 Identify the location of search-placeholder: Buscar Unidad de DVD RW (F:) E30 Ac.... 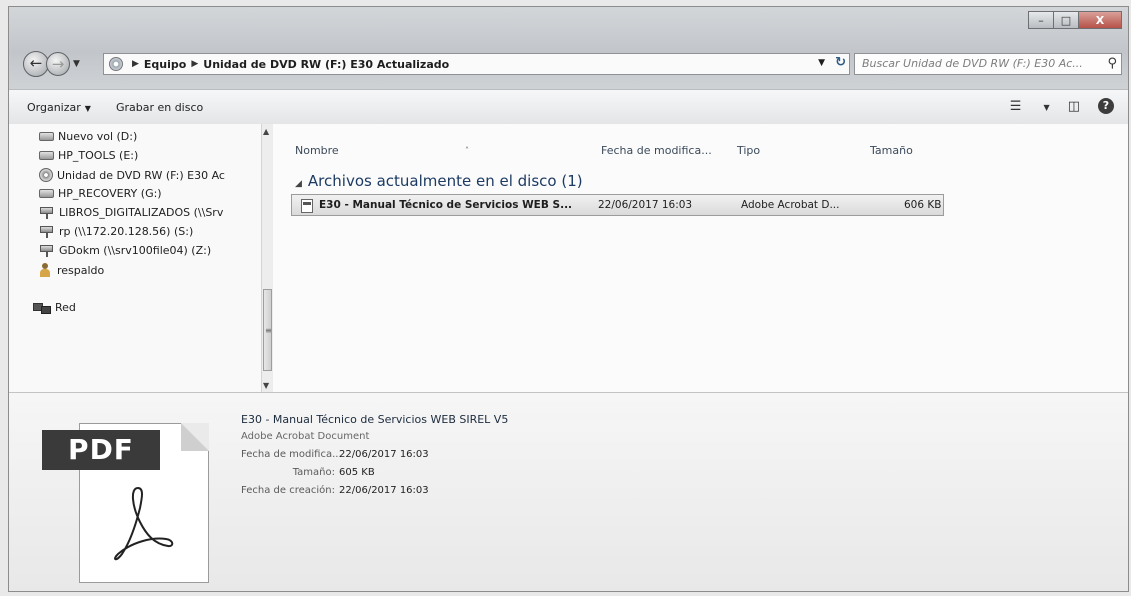
(972, 63).